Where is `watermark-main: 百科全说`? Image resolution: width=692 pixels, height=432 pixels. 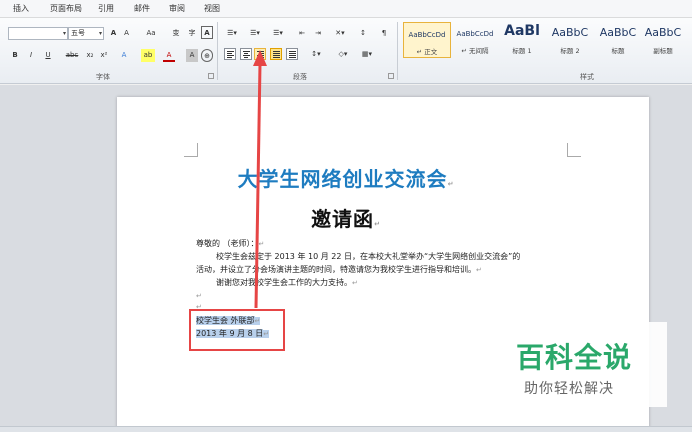 watermark-main: 百科全说 is located at coordinates (574, 357).